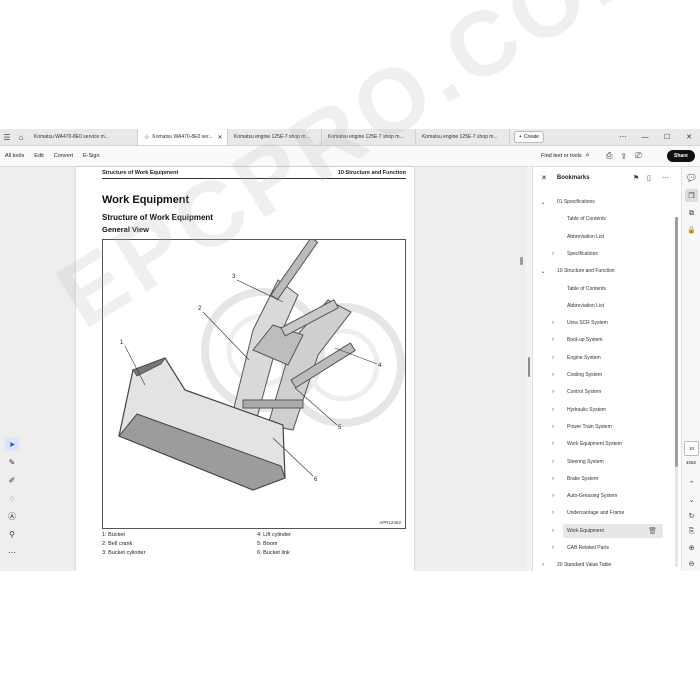 Image resolution: width=700 pixels, height=700 pixels. What do you see at coordinates (691, 563) in the screenshot?
I see `zoom-out-icon: ⊖` at bounding box center [691, 563].